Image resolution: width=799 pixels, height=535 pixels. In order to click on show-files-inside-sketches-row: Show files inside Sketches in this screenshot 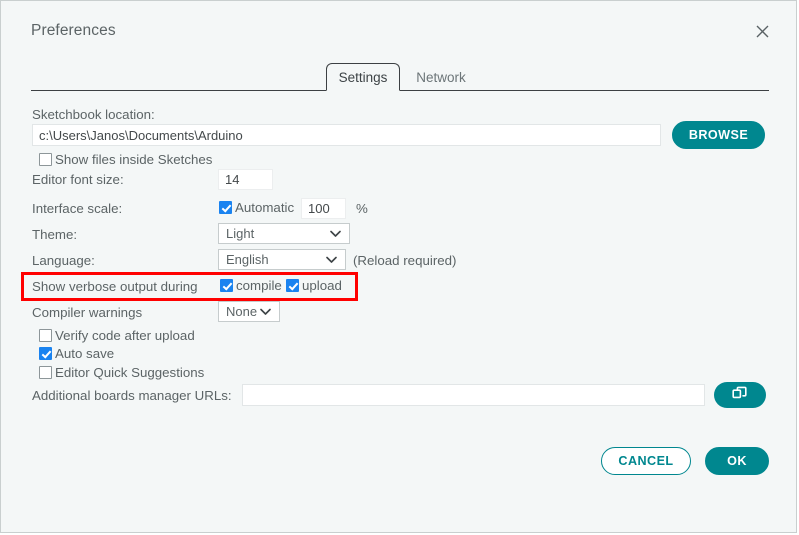, I will do `click(125, 159)`.